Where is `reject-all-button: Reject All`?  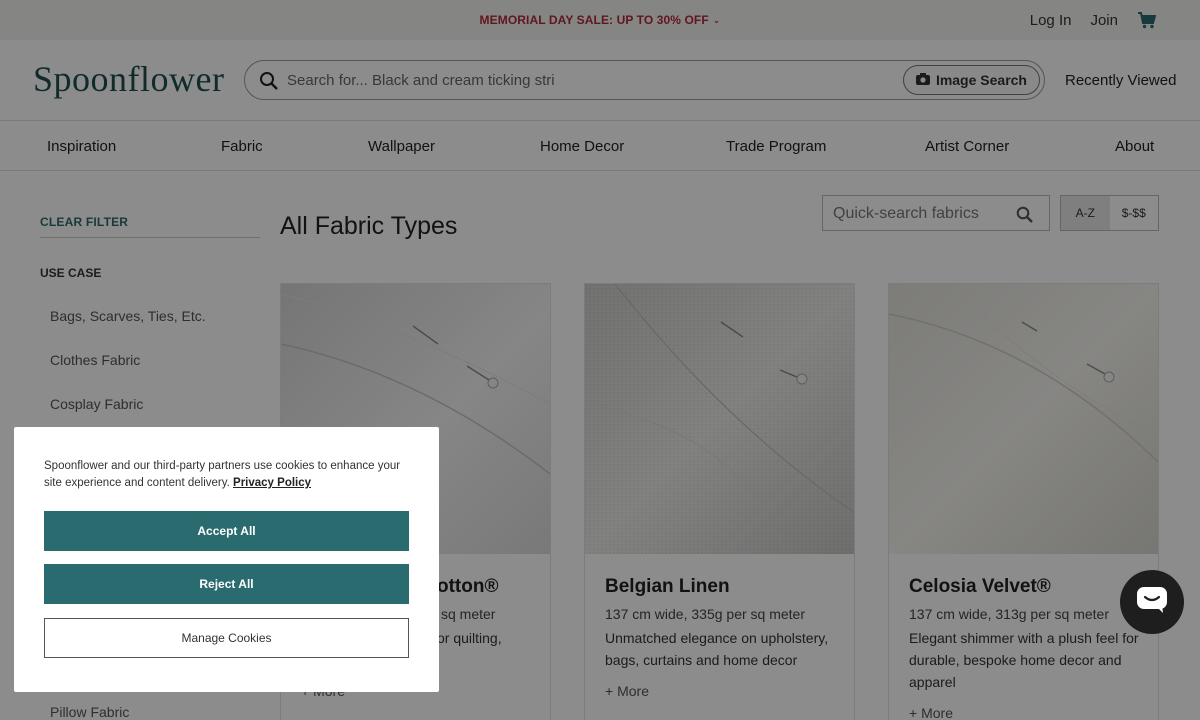
reject-all-button: Reject All is located at coordinates (226, 584).